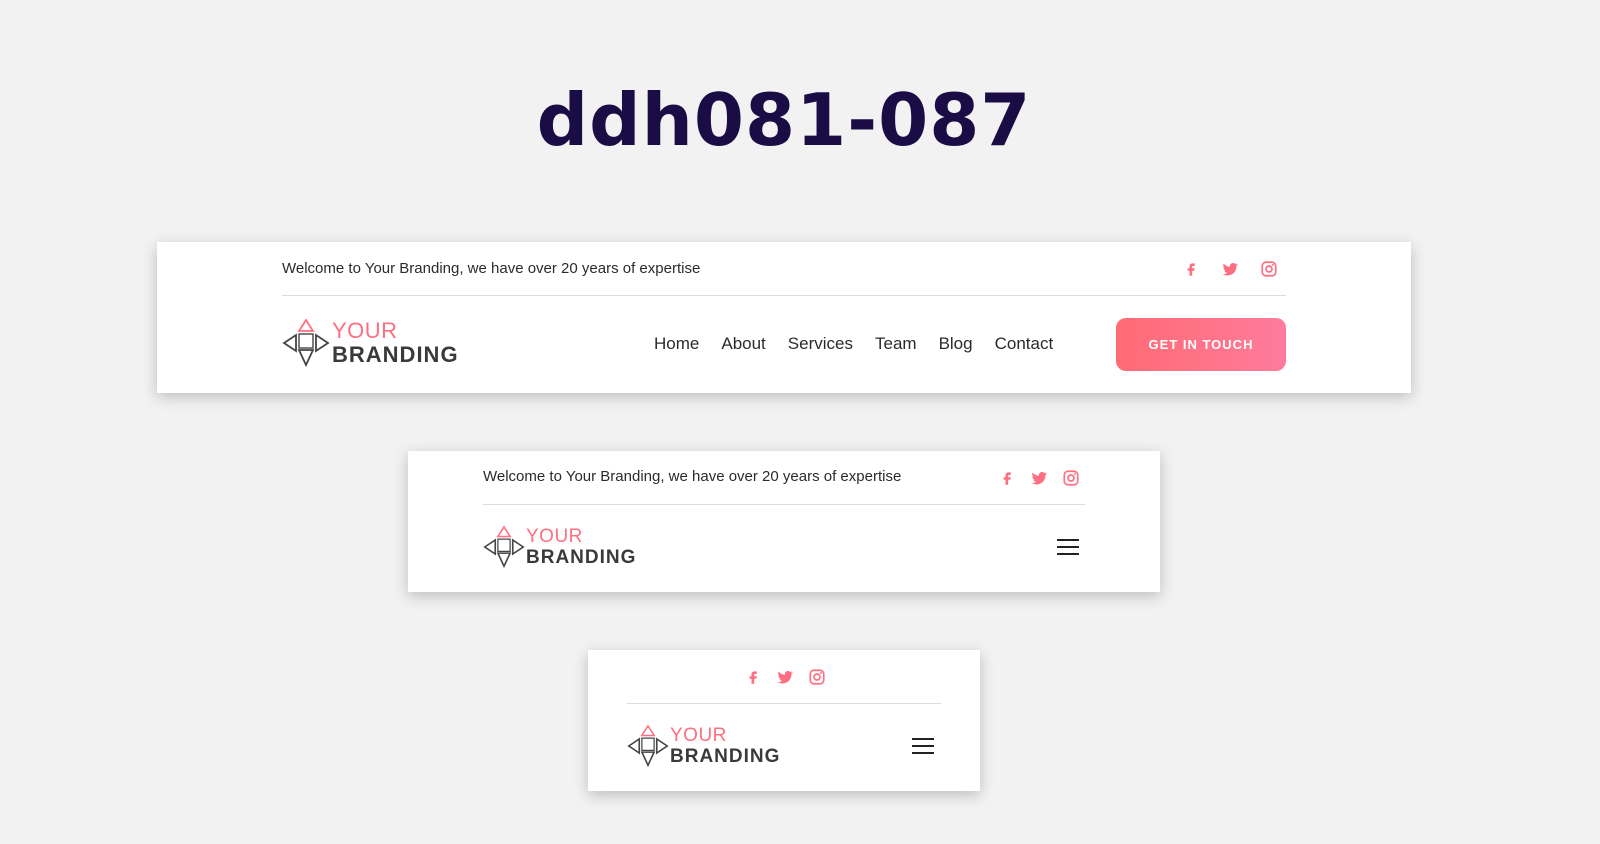 This screenshot has width=1600, height=844. Describe the element at coordinates (784, 120) in the screenshot. I see `page-title: ddh081-087` at that location.